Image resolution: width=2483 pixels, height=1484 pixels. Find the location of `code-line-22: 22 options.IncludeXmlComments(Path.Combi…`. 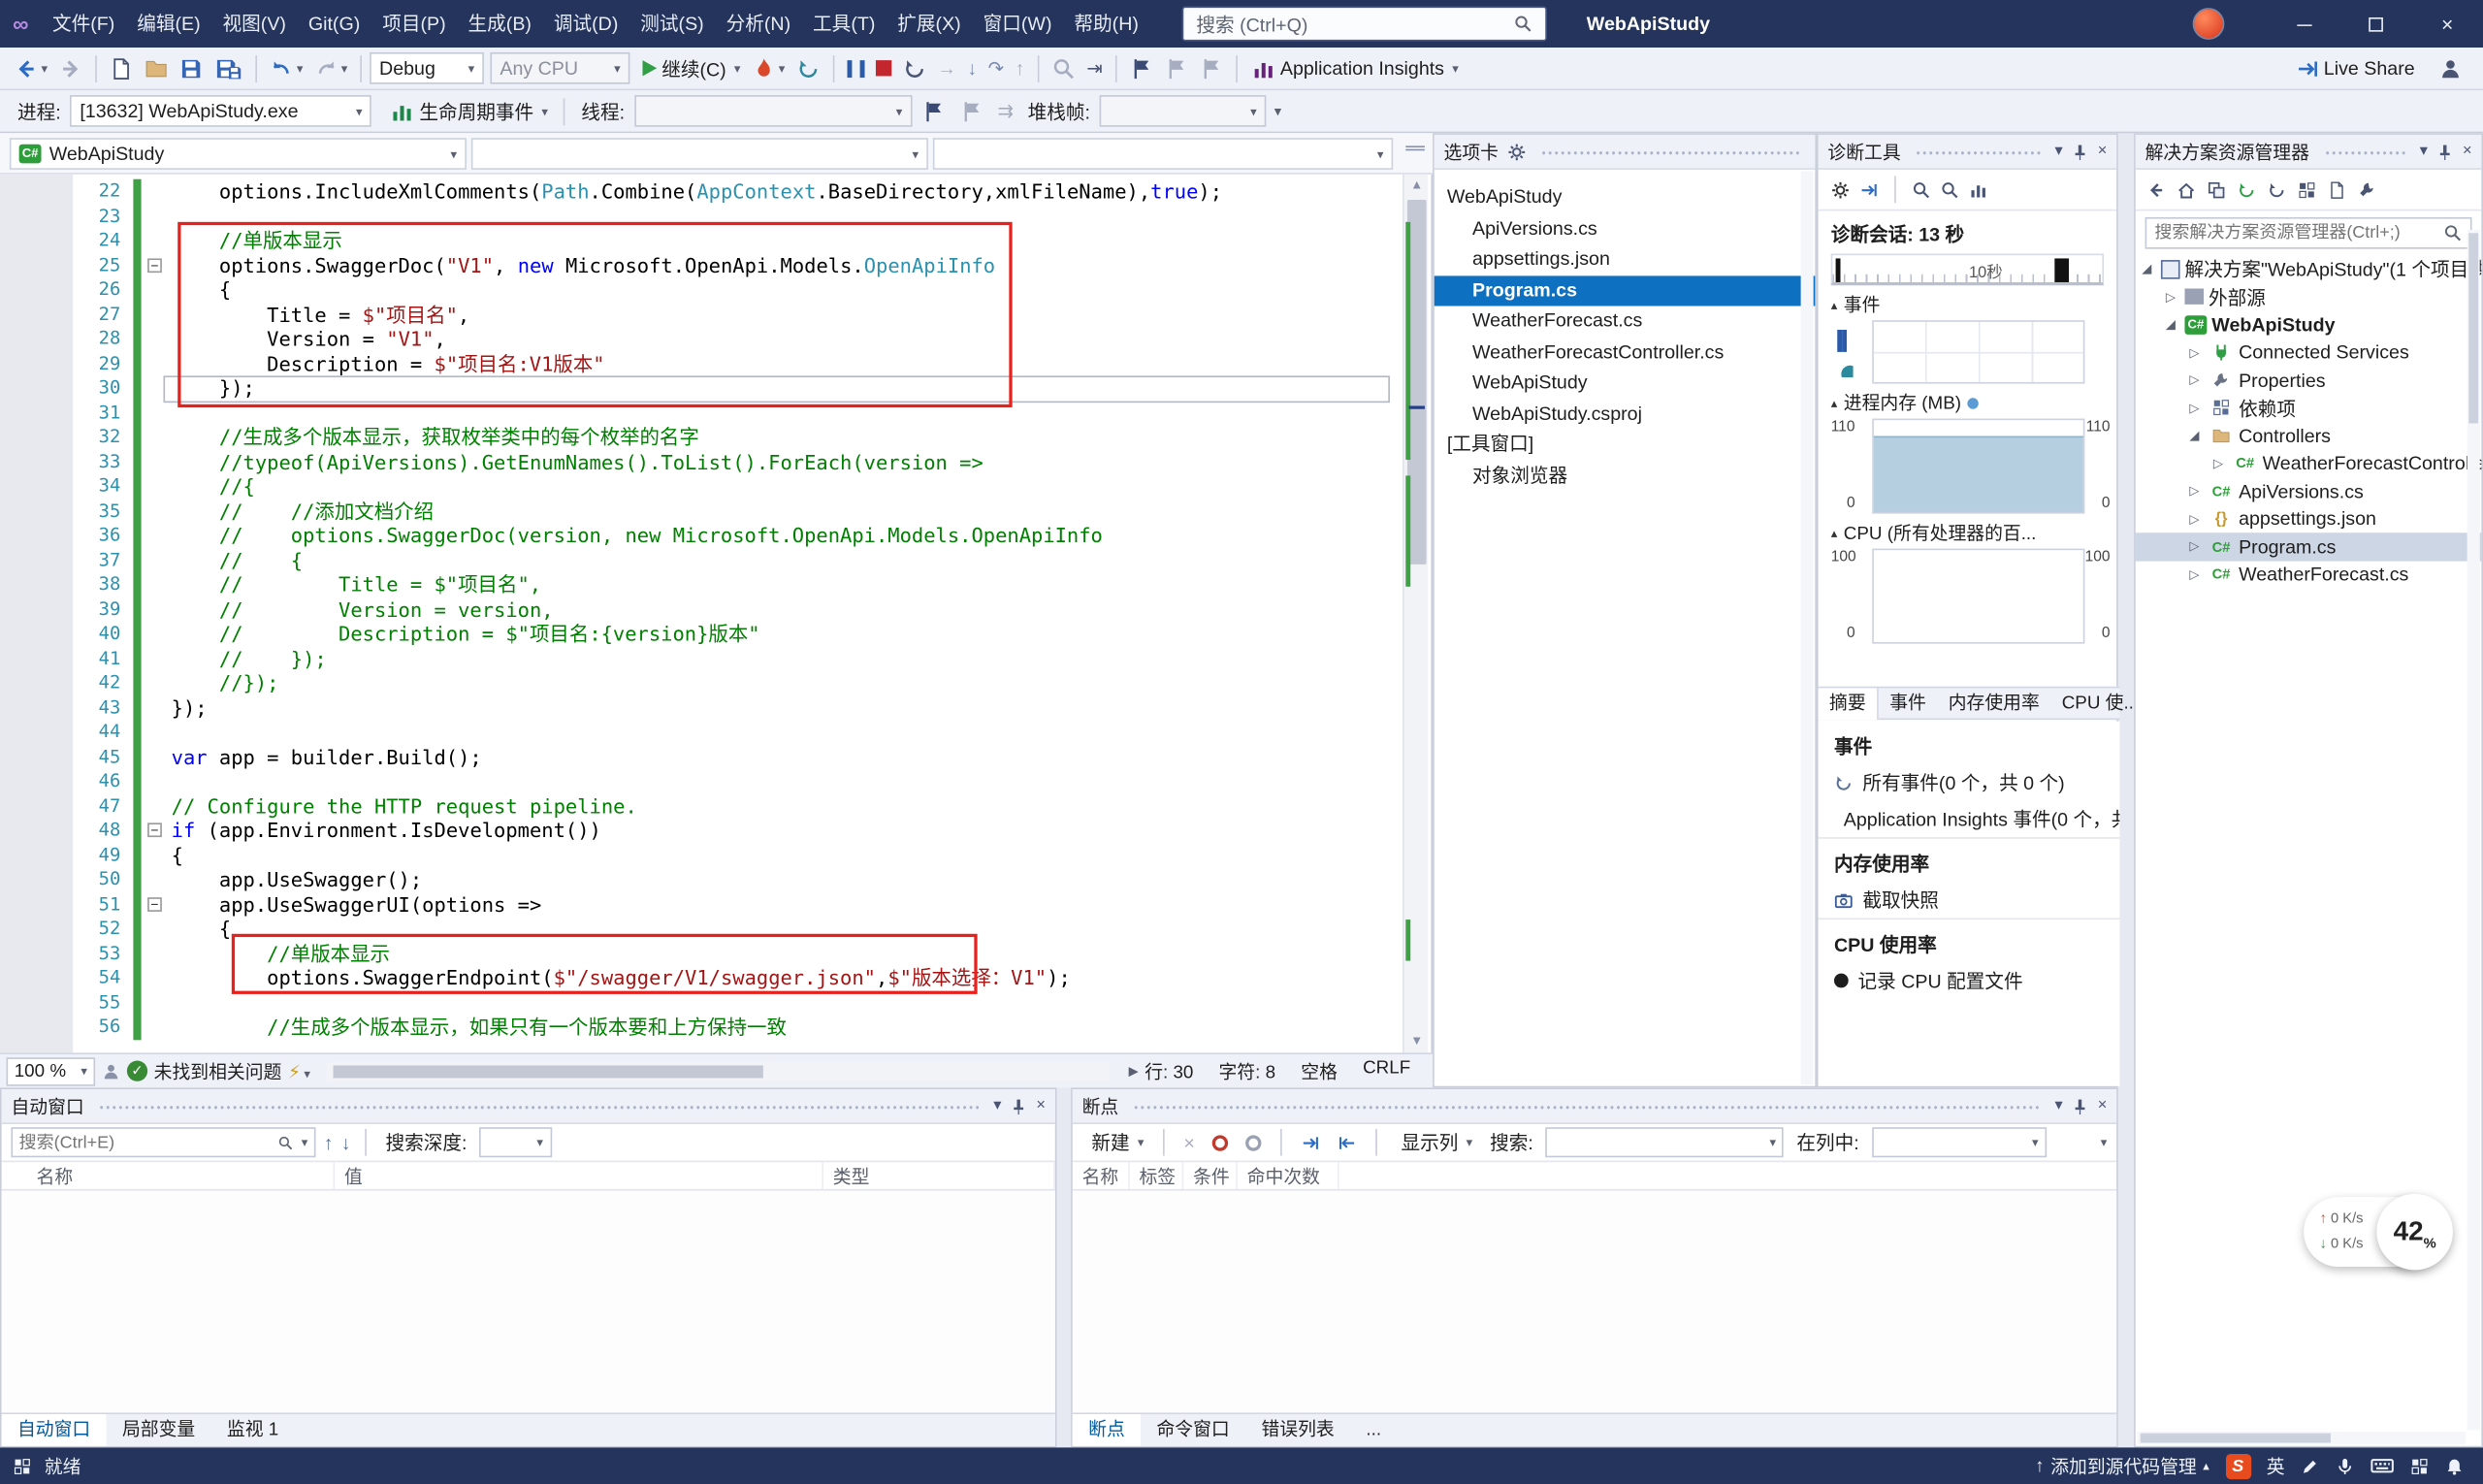

code-line-22: 22 options.IncludeXmlComments(Path.Combi… is located at coordinates (702, 191).